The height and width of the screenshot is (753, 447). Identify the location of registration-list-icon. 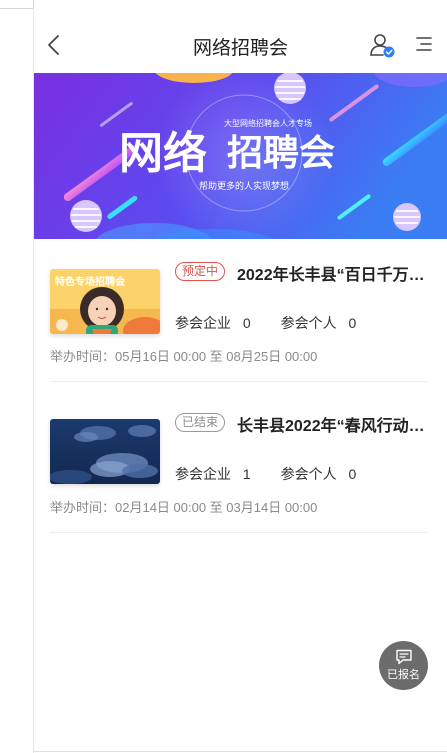
(403, 657).